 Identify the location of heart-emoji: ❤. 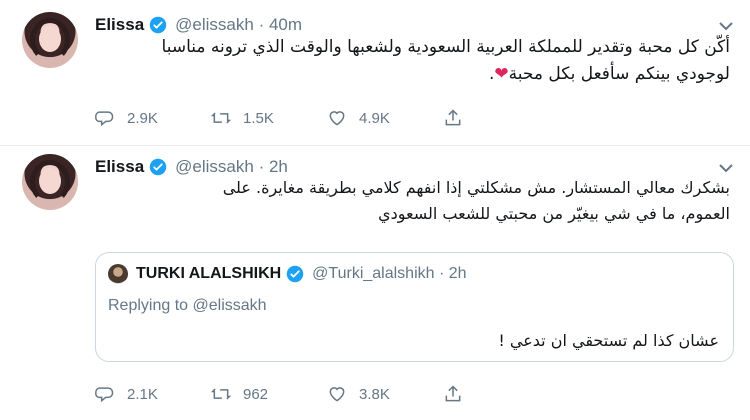
(501, 74).